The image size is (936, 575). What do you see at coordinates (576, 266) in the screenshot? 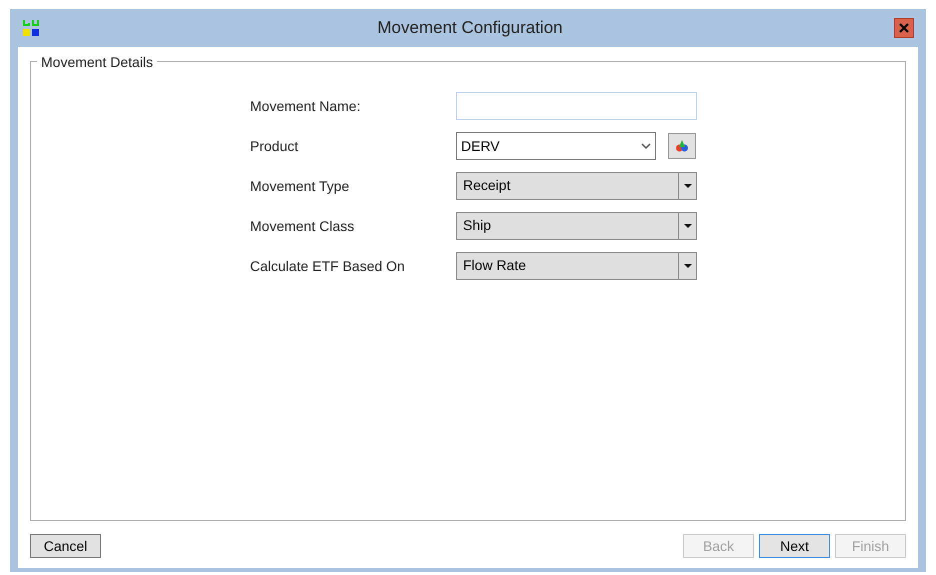
I see `dropdown-field: Flow Rate` at bounding box center [576, 266].